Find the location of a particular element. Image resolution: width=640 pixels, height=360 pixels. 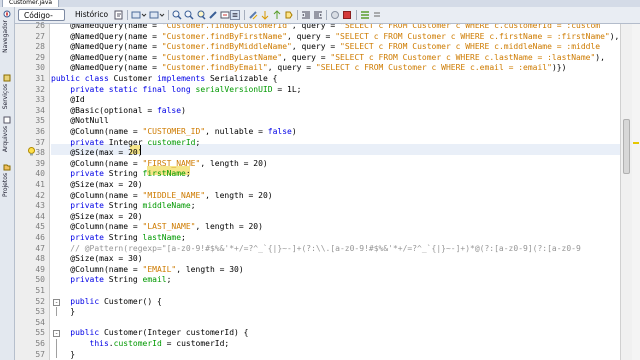

code-token: @NamedQuery(name = is located at coordinates (106, 47).